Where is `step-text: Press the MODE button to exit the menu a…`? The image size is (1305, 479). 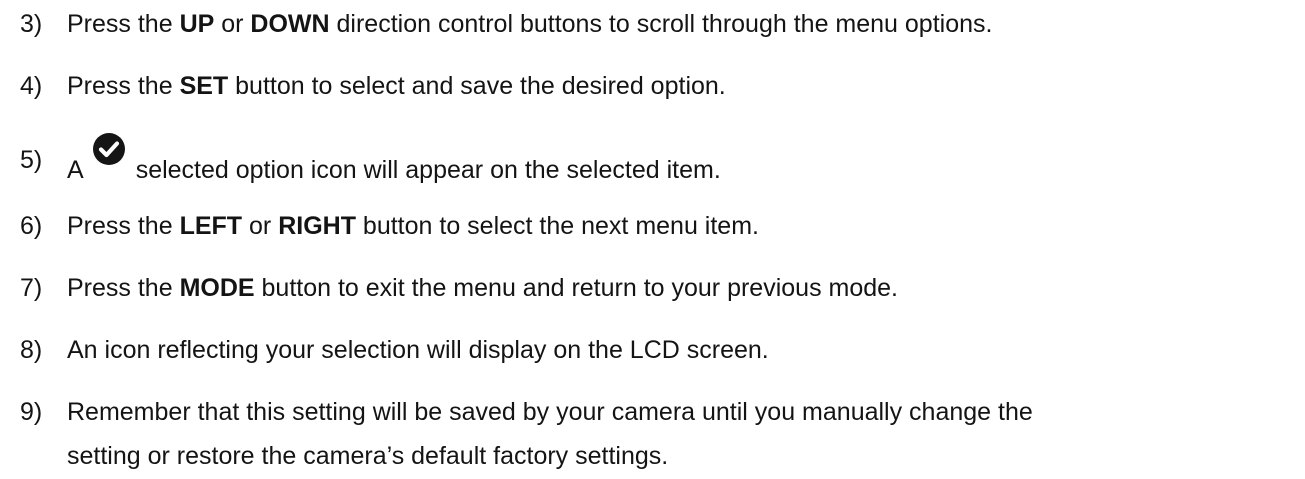 step-text: Press the MODE button to exit the menu a… is located at coordinates (482, 288).